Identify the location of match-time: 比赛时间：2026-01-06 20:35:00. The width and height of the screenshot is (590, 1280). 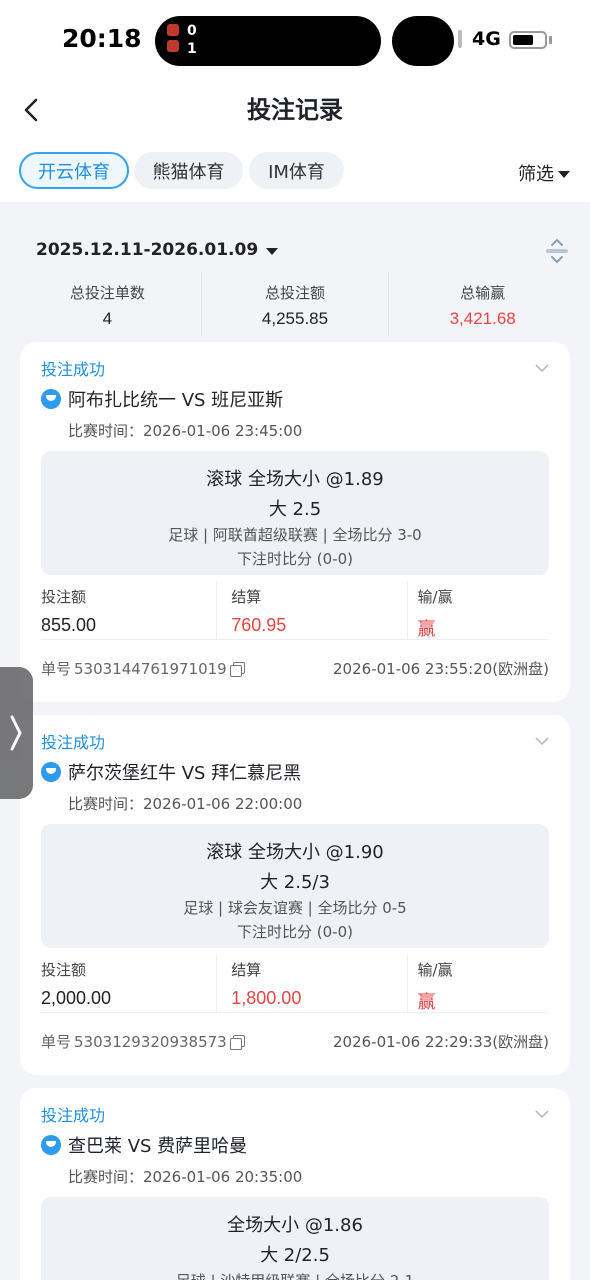
(185, 1176).